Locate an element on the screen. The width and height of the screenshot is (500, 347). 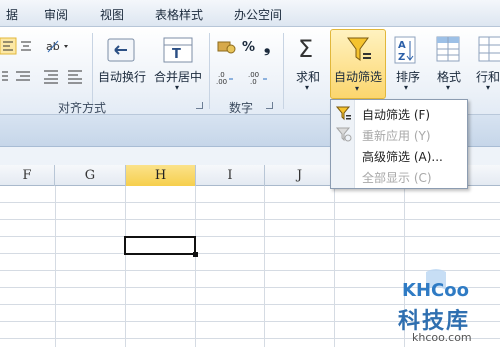
menu-item-show-all: 全部显示 (C) is located at coordinates (399, 176).